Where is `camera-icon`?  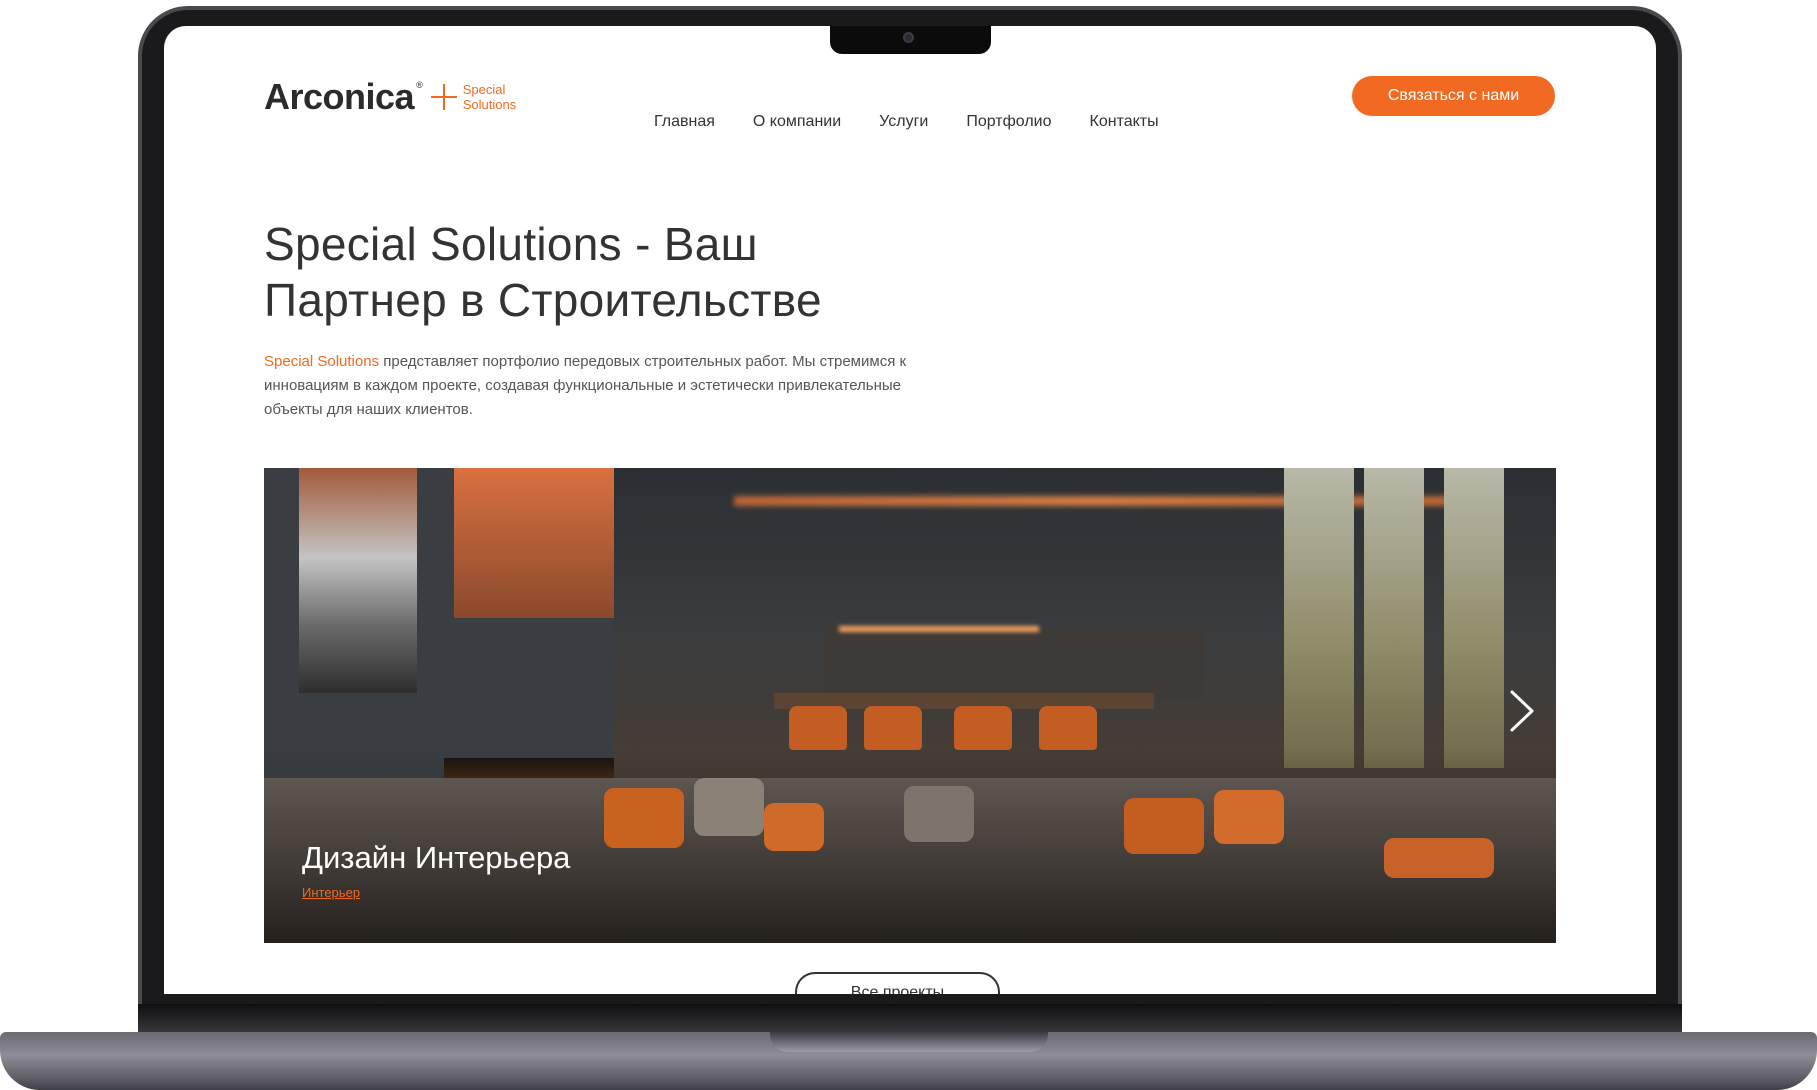 camera-icon is located at coordinates (908, 37).